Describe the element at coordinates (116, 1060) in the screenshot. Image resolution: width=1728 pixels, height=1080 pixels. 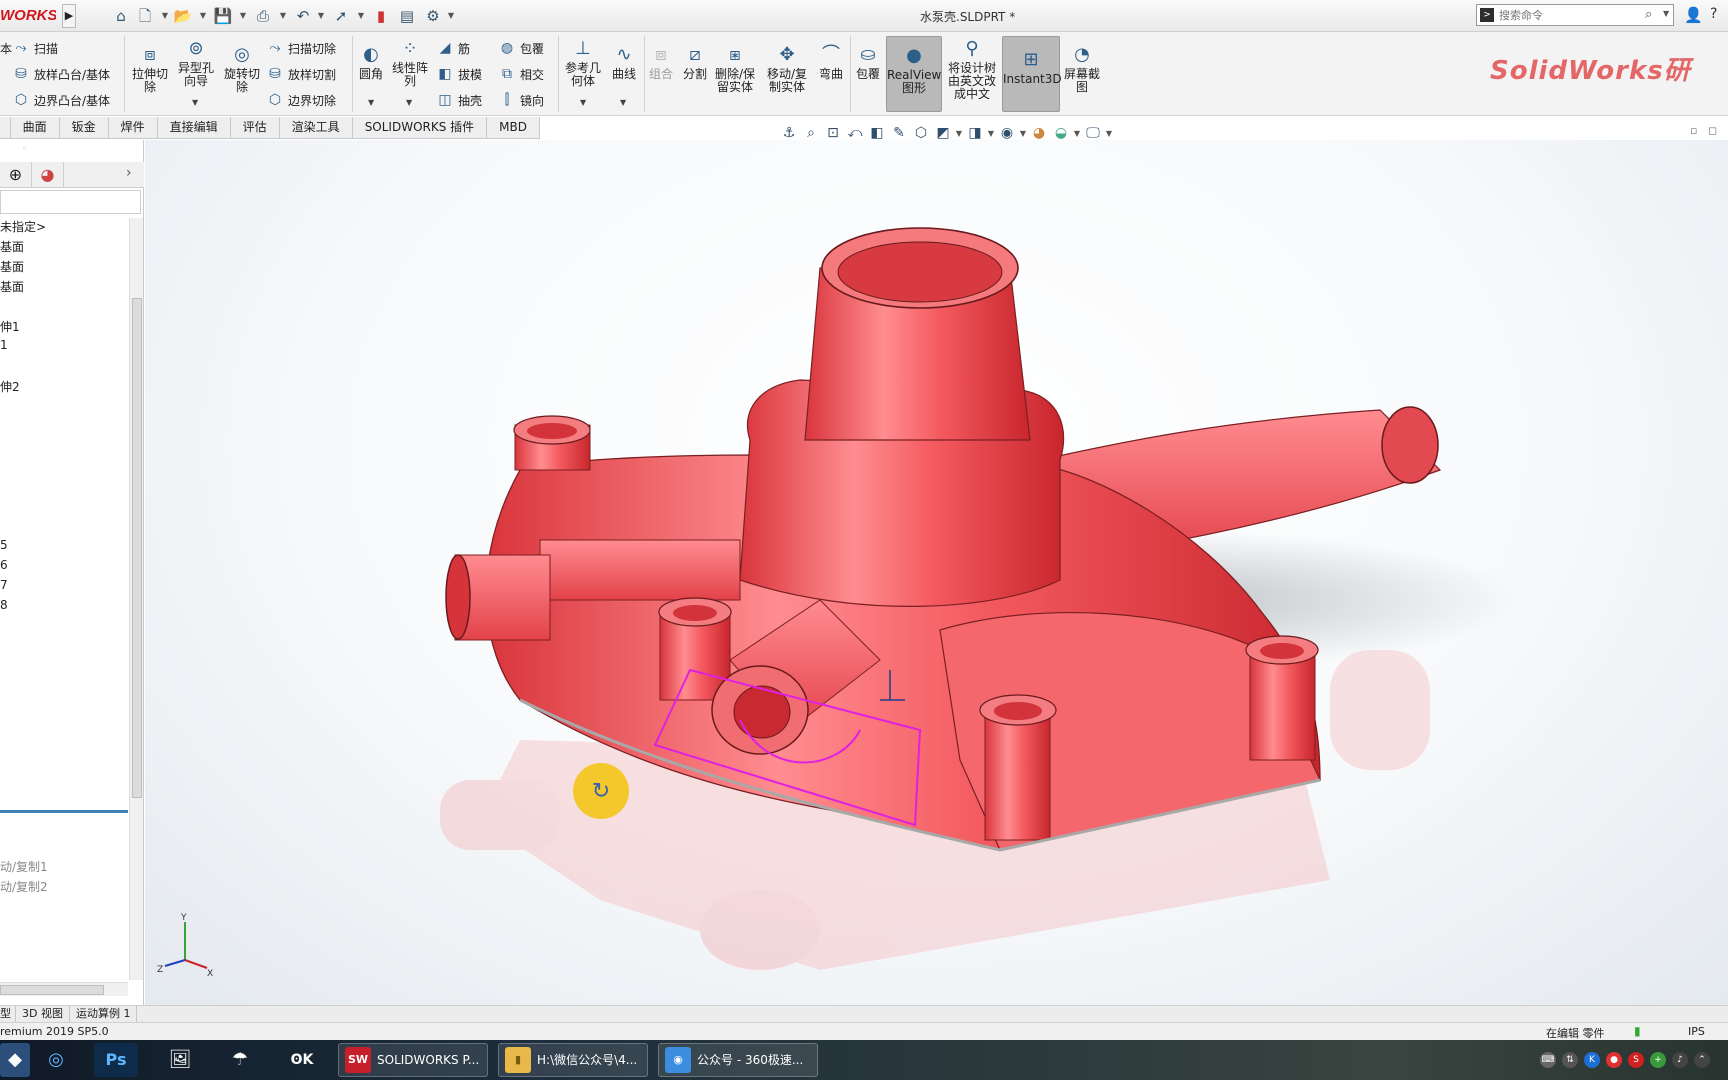
I see `photoshop-app-icon: Ps` at that location.